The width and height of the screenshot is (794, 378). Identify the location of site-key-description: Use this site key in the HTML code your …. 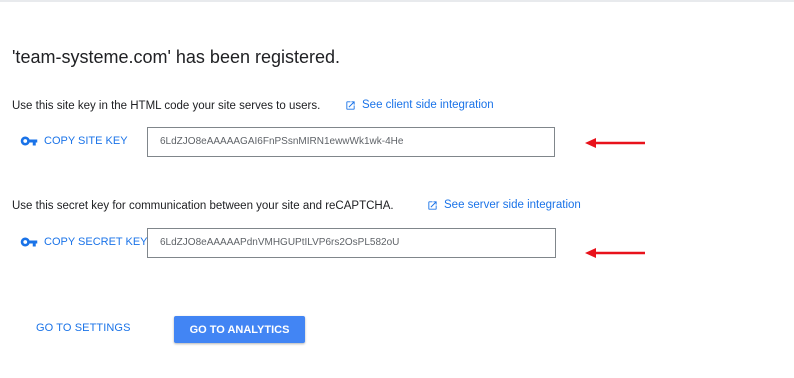
(166, 106).